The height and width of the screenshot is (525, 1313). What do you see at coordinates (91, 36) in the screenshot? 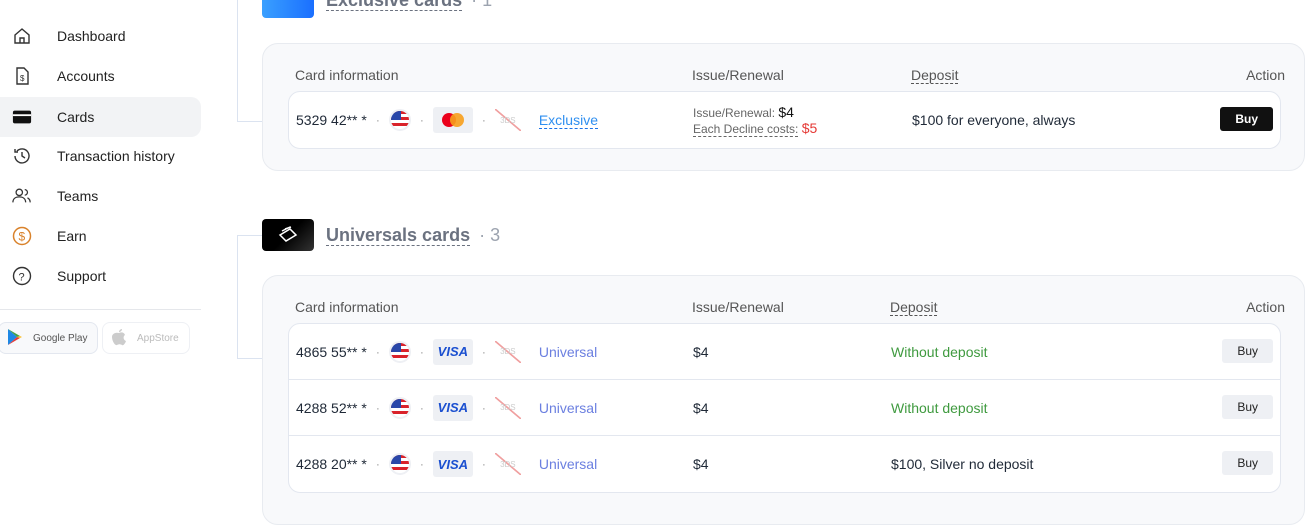
I see `sidebar-item-label: Dashboard` at bounding box center [91, 36].